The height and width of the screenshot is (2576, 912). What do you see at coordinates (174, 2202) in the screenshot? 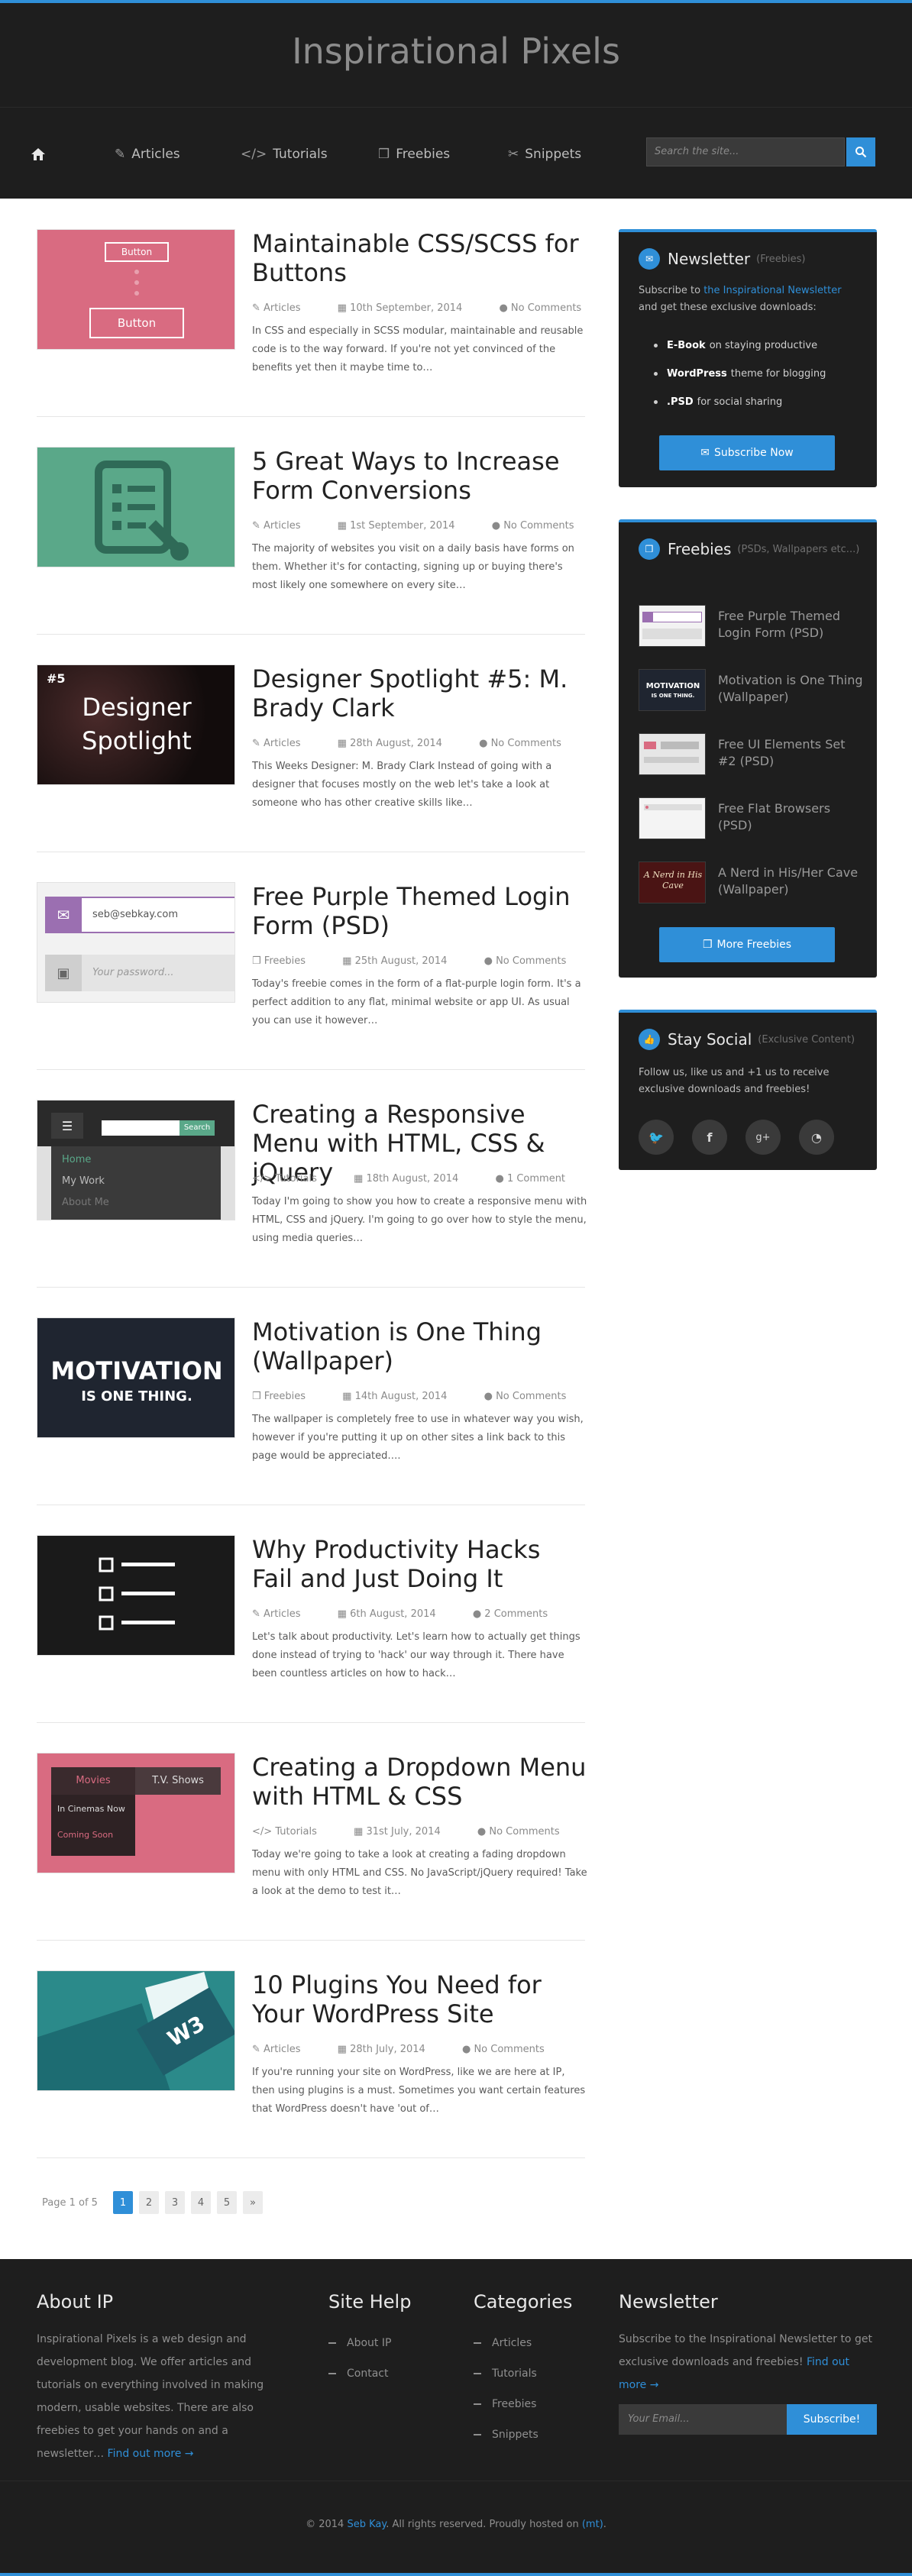
I see `page-link: 3` at bounding box center [174, 2202].